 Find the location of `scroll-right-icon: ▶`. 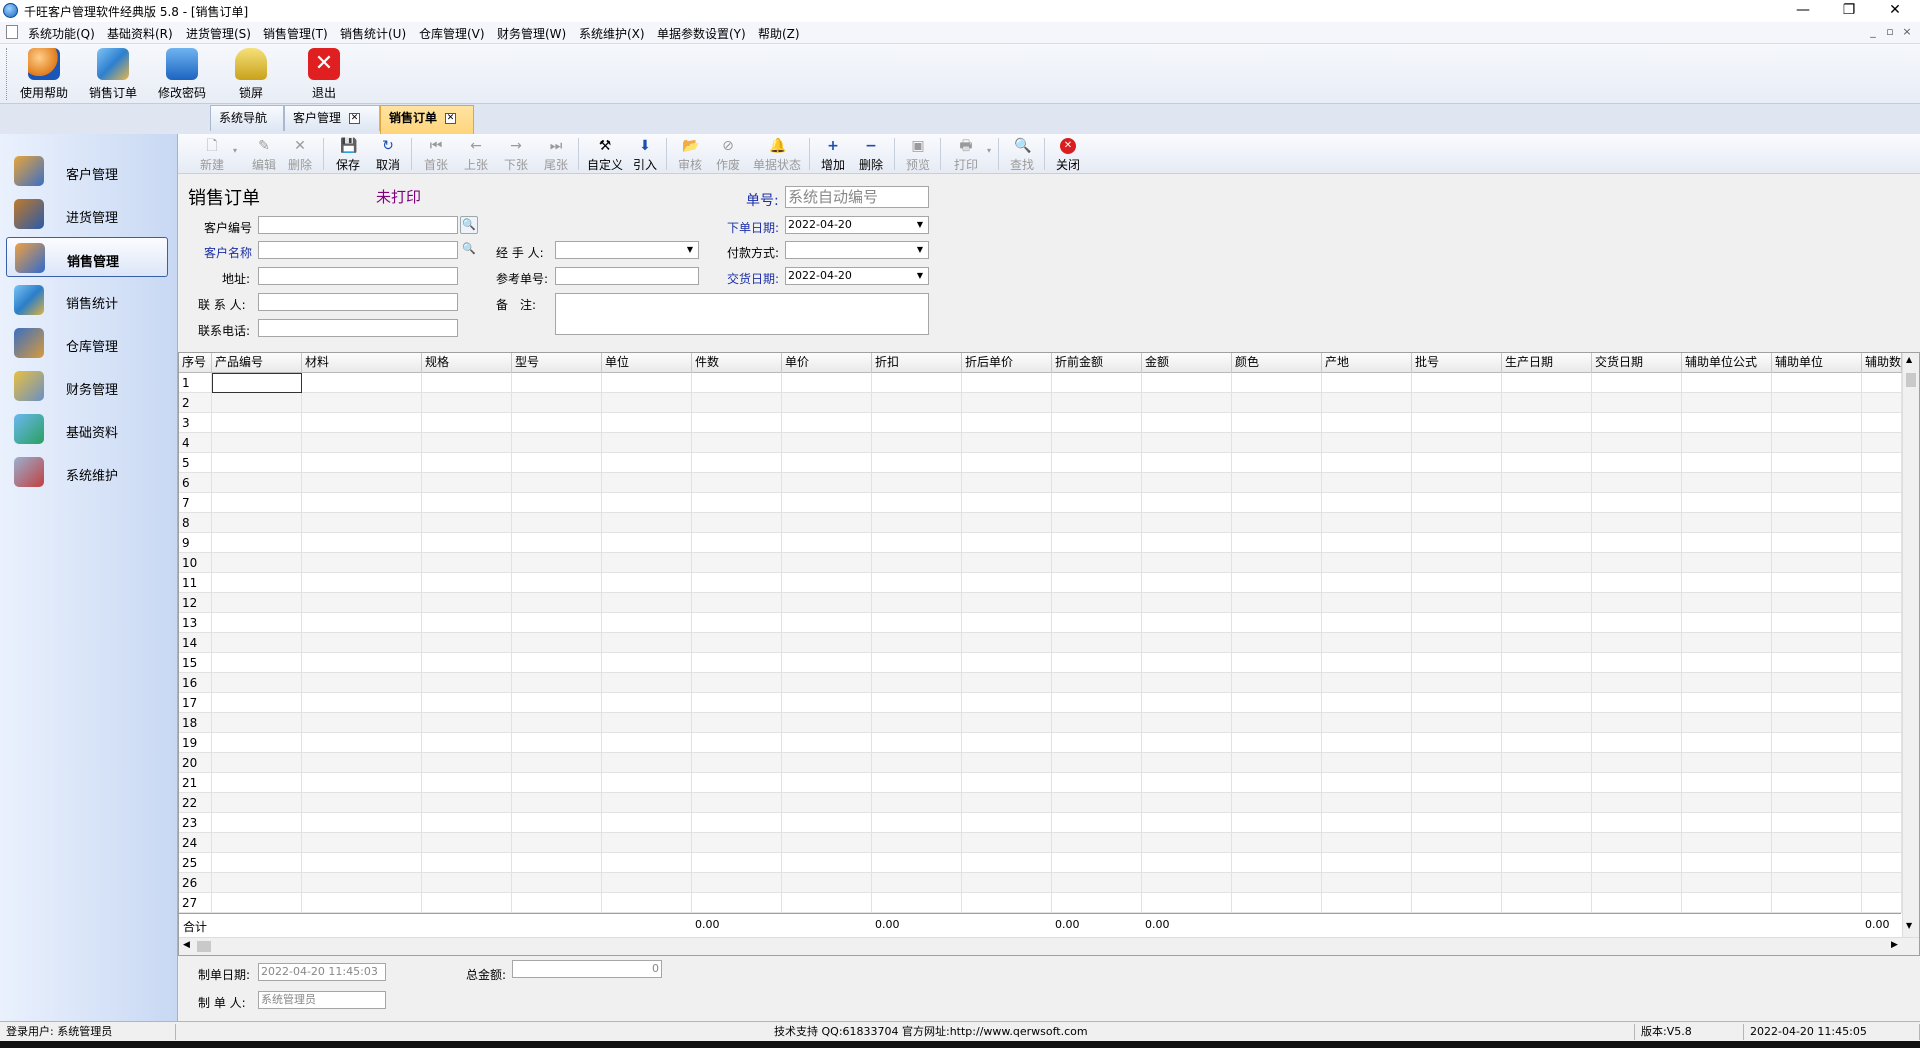

scroll-right-icon: ▶ is located at coordinates (1894, 945).